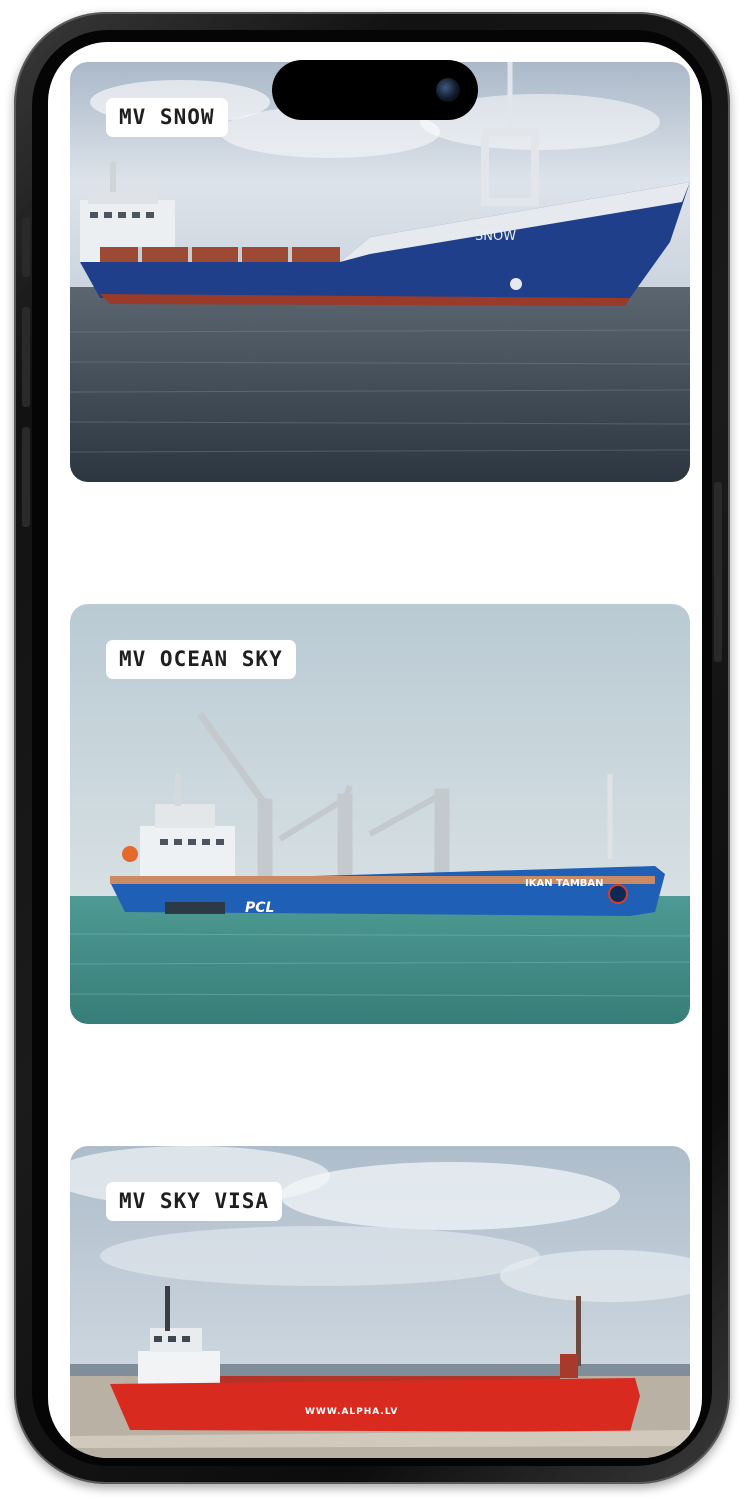 The width and height of the screenshot is (750, 1500). What do you see at coordinates (26, 247) in the screenshot?
I see `action-button` at bounding box center [26, 247].